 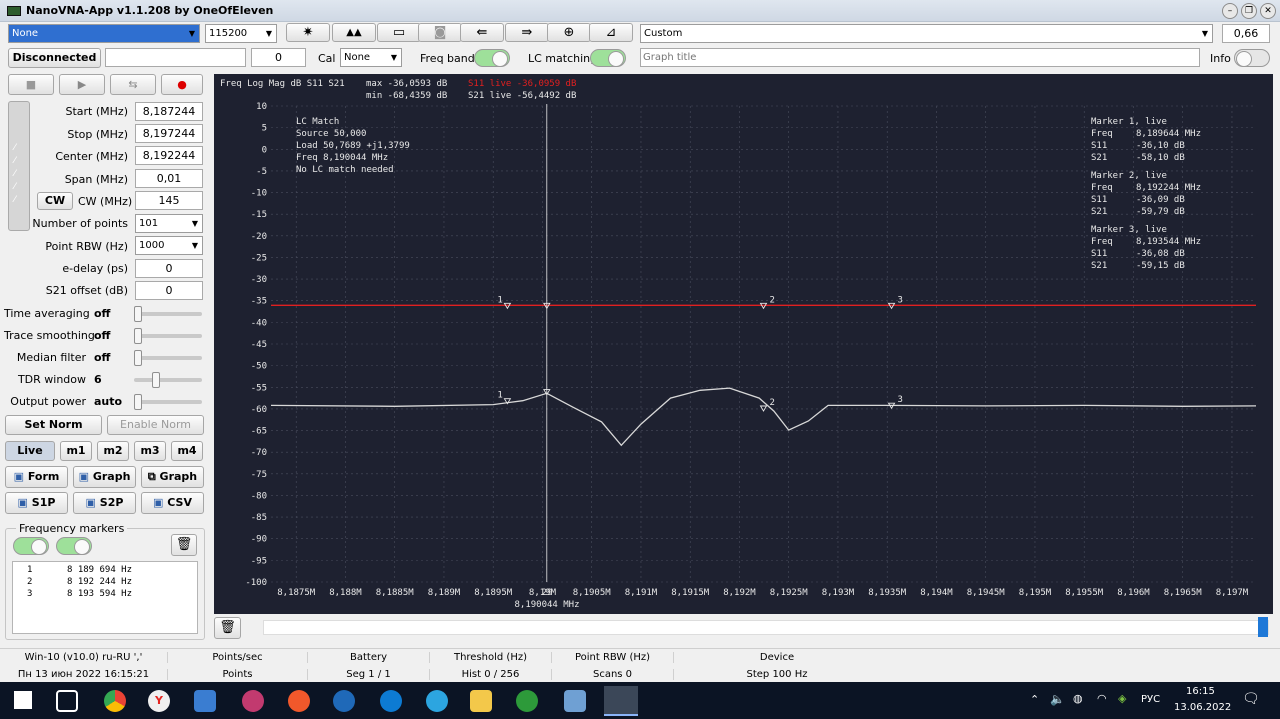 I want to click on save-s2p-button: ▣ S2P, so click(x=104, y=503).